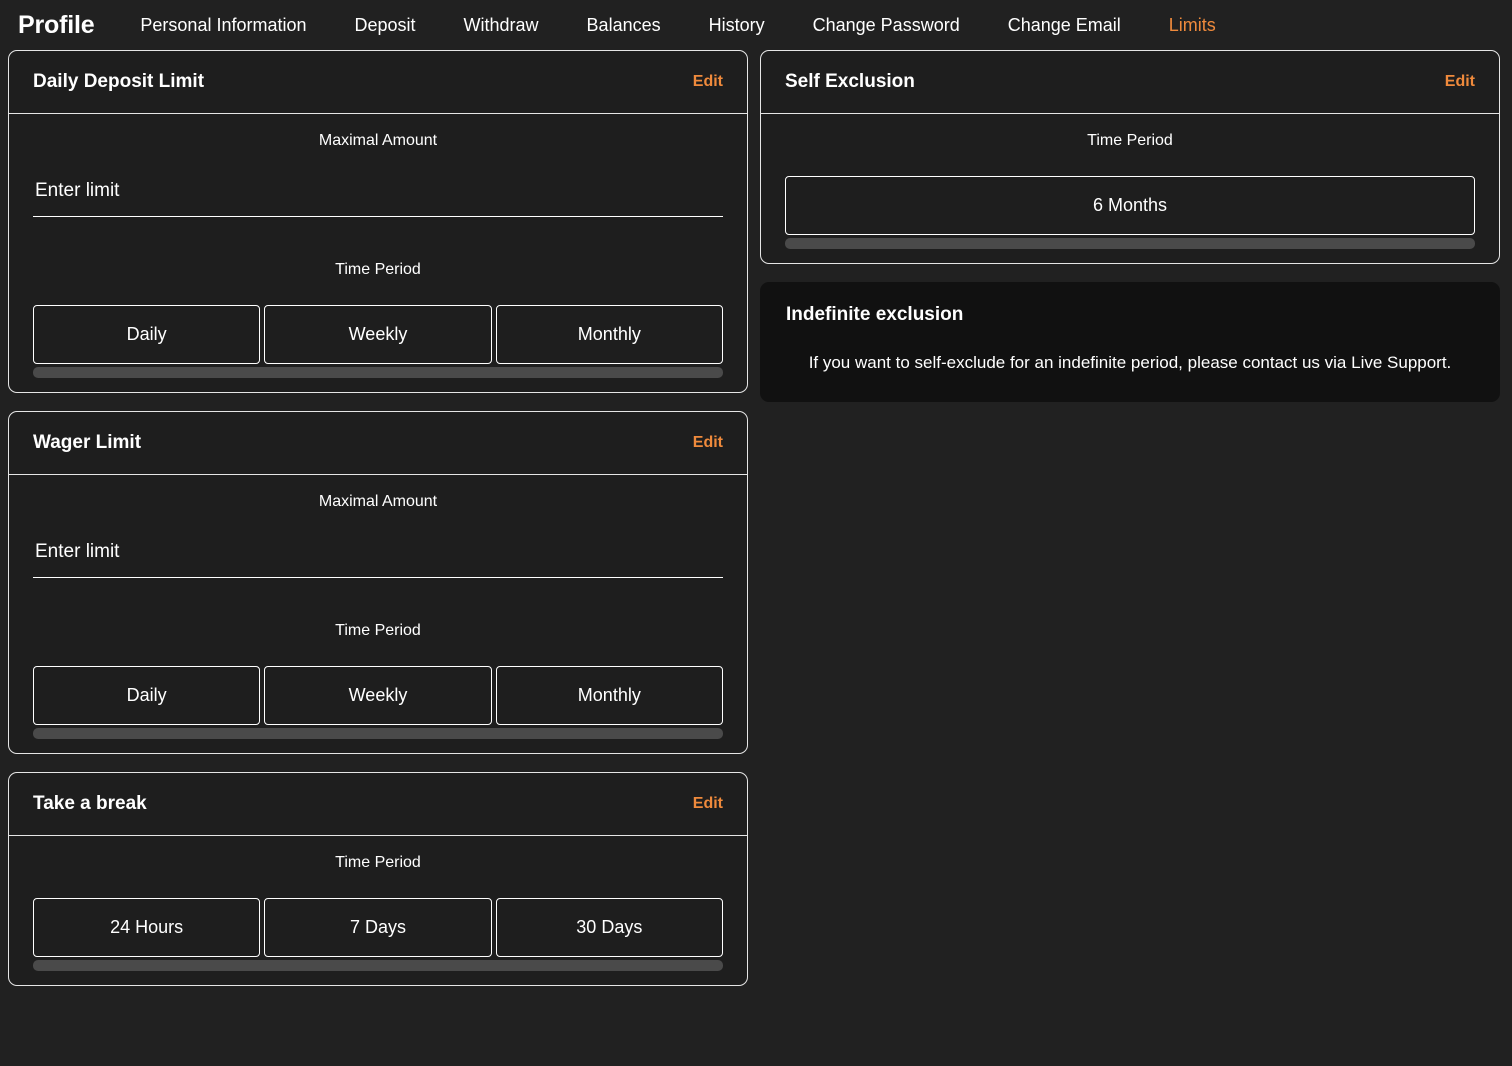 The image size is (1512, 1066). What do you see at coordinates (624, 25) in the screenshot?
I see `nav-item-balances: Balances` at bounding box center [624, 25].